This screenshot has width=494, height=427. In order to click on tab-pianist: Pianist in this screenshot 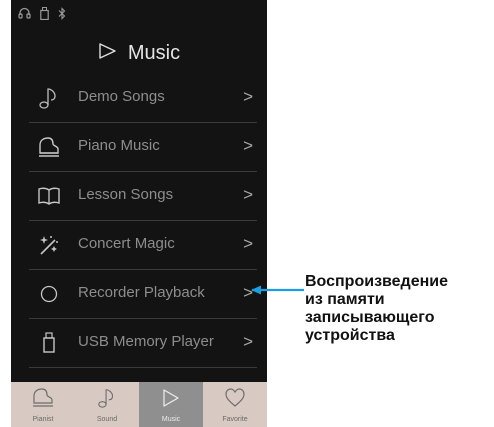, I will do `click(43, 404)`.